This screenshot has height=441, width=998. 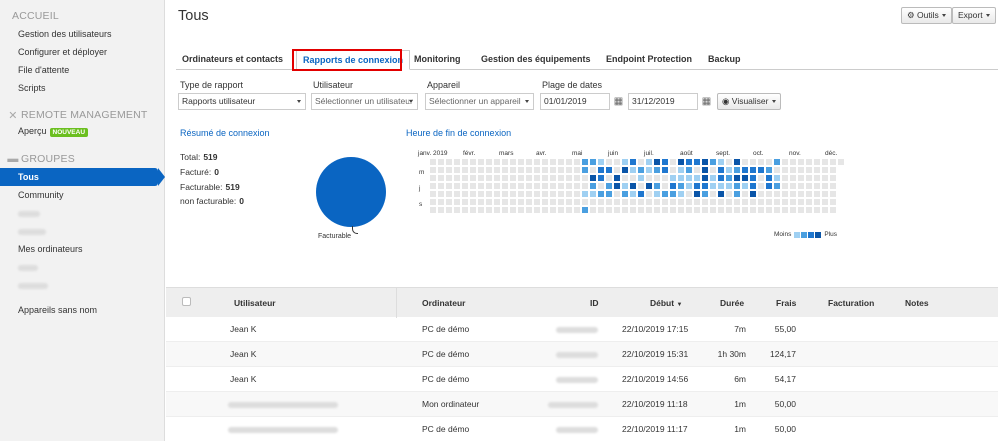 I want to click on sidebar-item-scripts: Scripts, so click(x=82, y=88).